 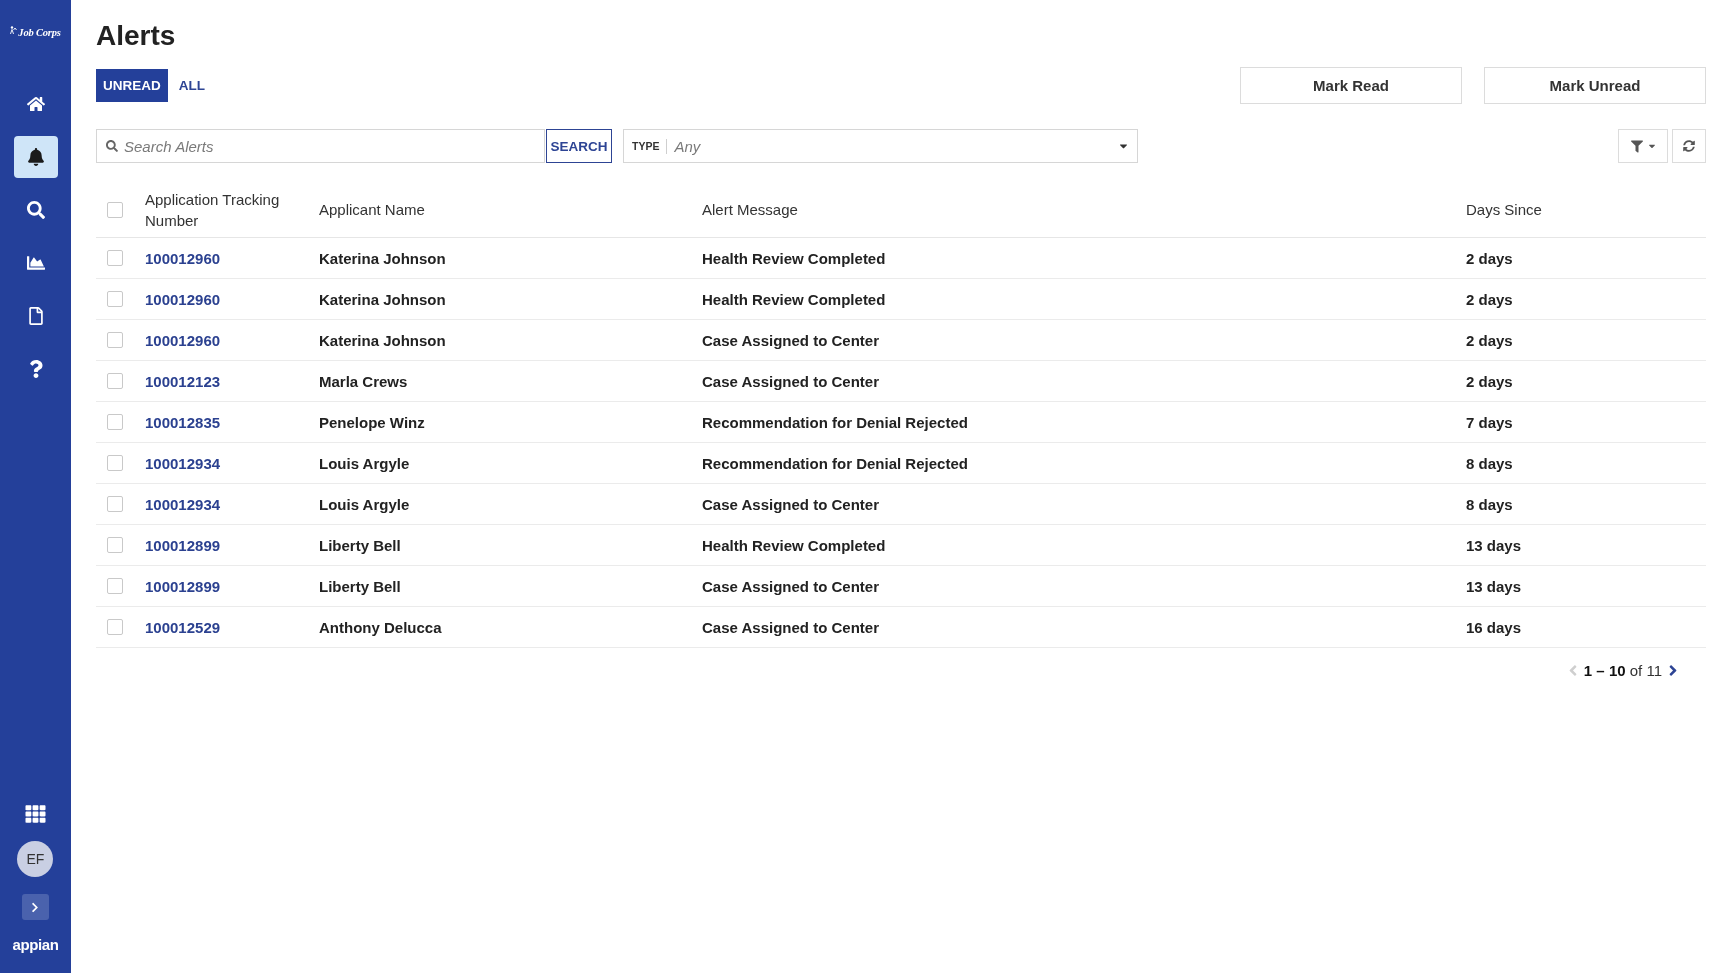 What do you see at coordinates (191, 85) in the screenshot?
I see `filter-tab: ALL` at bounding box center [191, 85].